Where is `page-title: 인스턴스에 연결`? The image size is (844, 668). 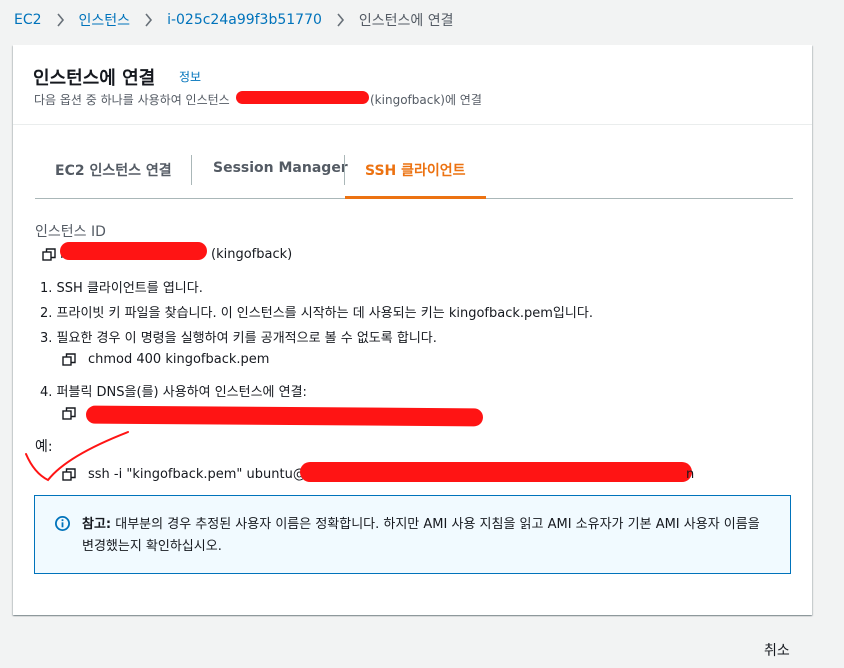 page-title: 인스턴스에 연결 is located at coordinates (94, 78).